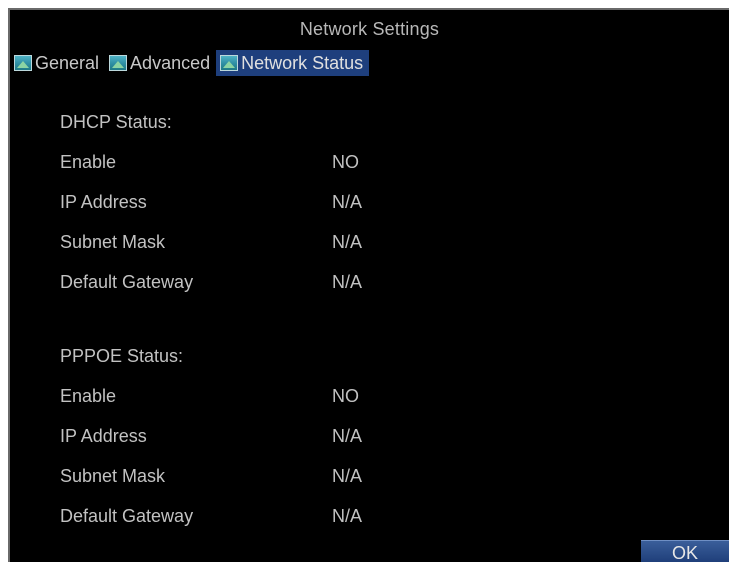 The image size is (729, 565). Describe the element at coordinates (260, 440) in the screenshot. I see `pppoe-ip-address-row: IP Address N/A` at that location.